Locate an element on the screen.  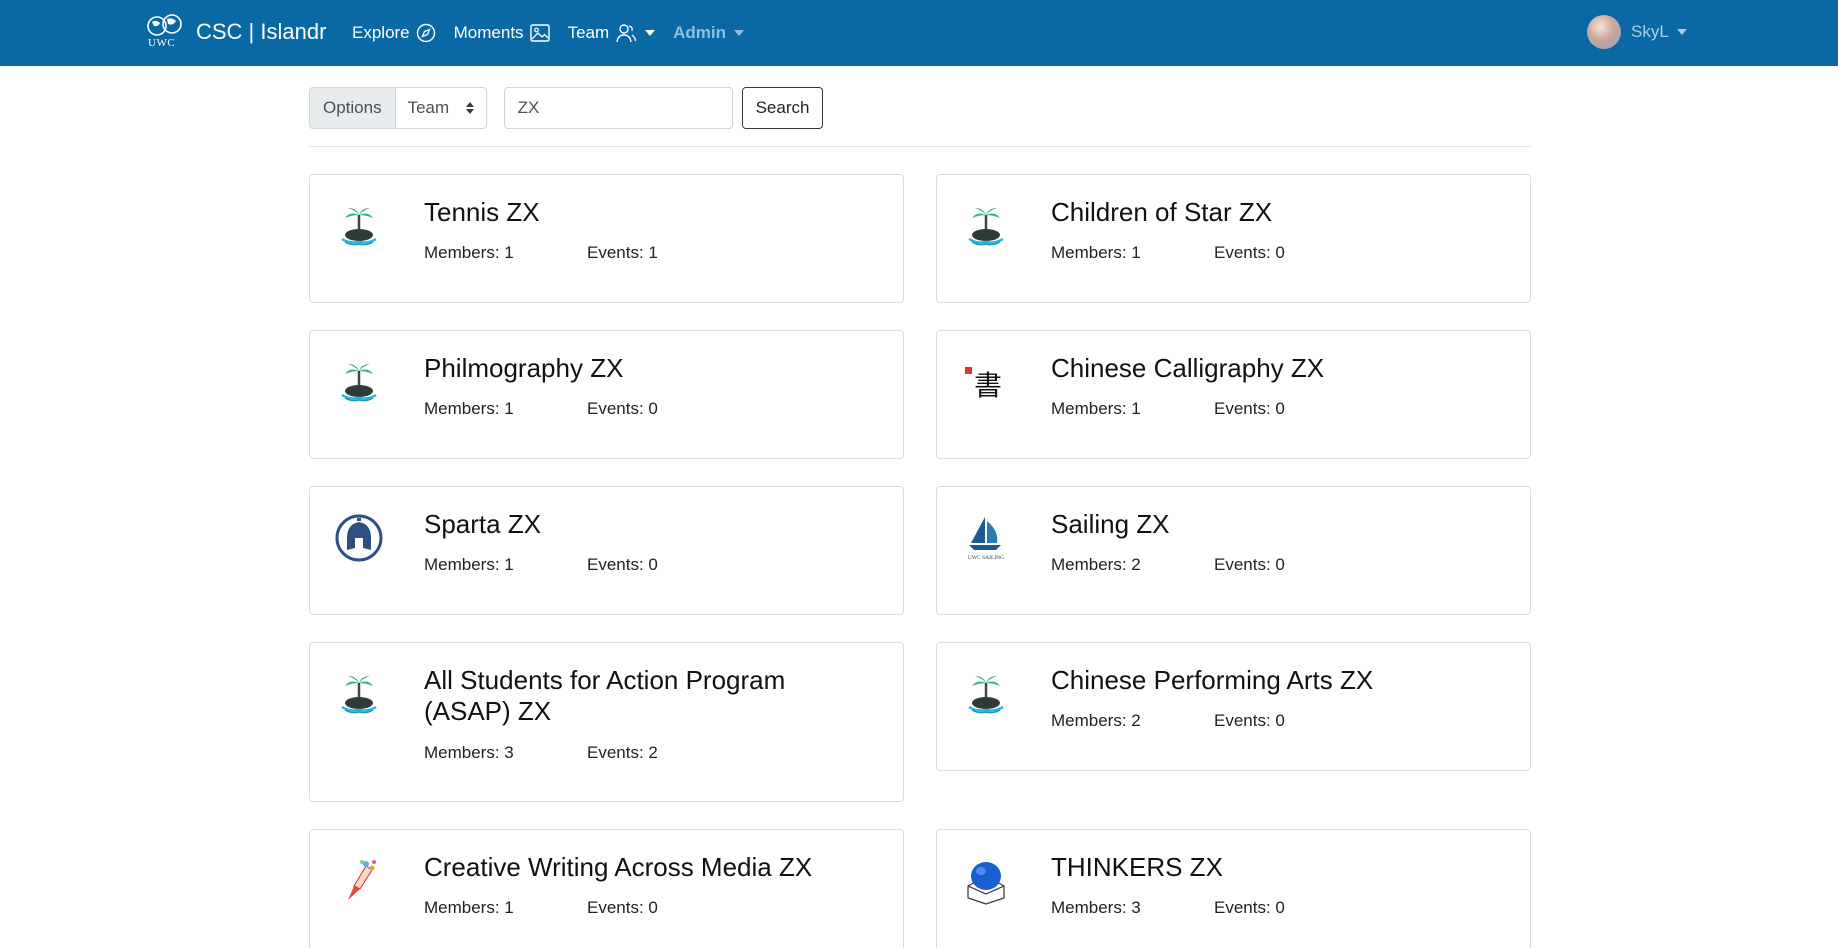
nav-admin-dropdown: Admin is located at coordinates (709, 33).